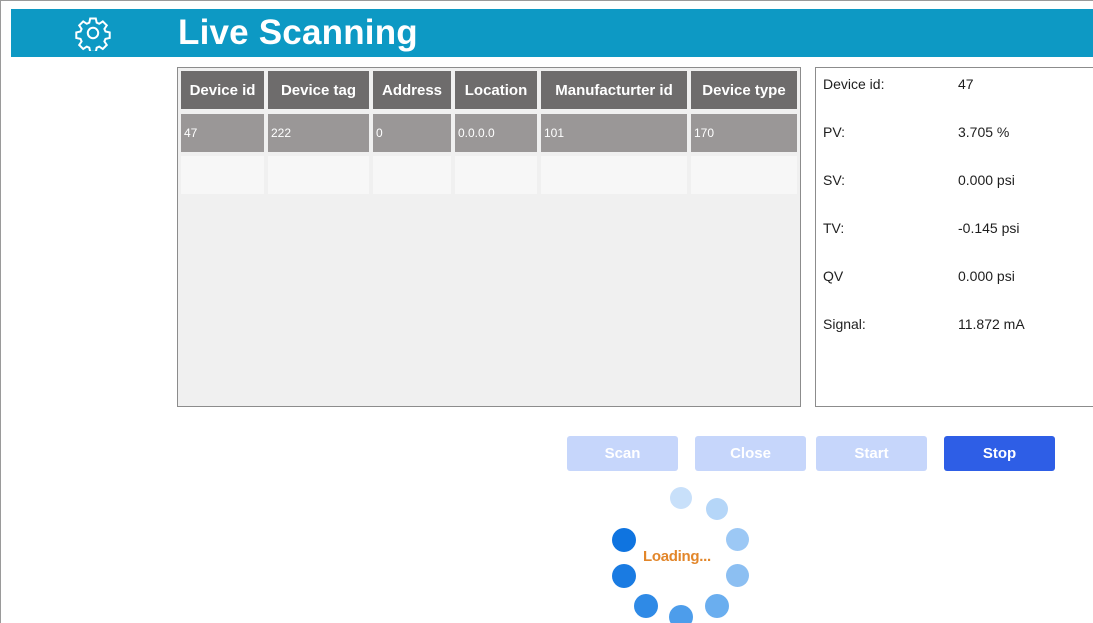 This screenshot has height=623, width=1093. Describe the element at coordinates (412, 175) in the screenshot. I see `cell-address` at that location.